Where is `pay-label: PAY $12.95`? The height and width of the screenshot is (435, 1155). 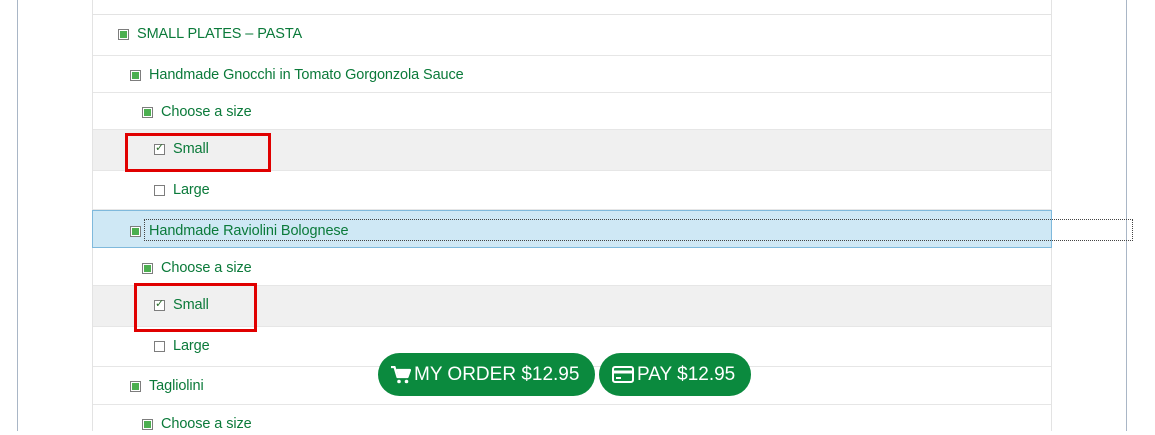
pay-label: PAY $12.95 is located at coordinates (686, 374).